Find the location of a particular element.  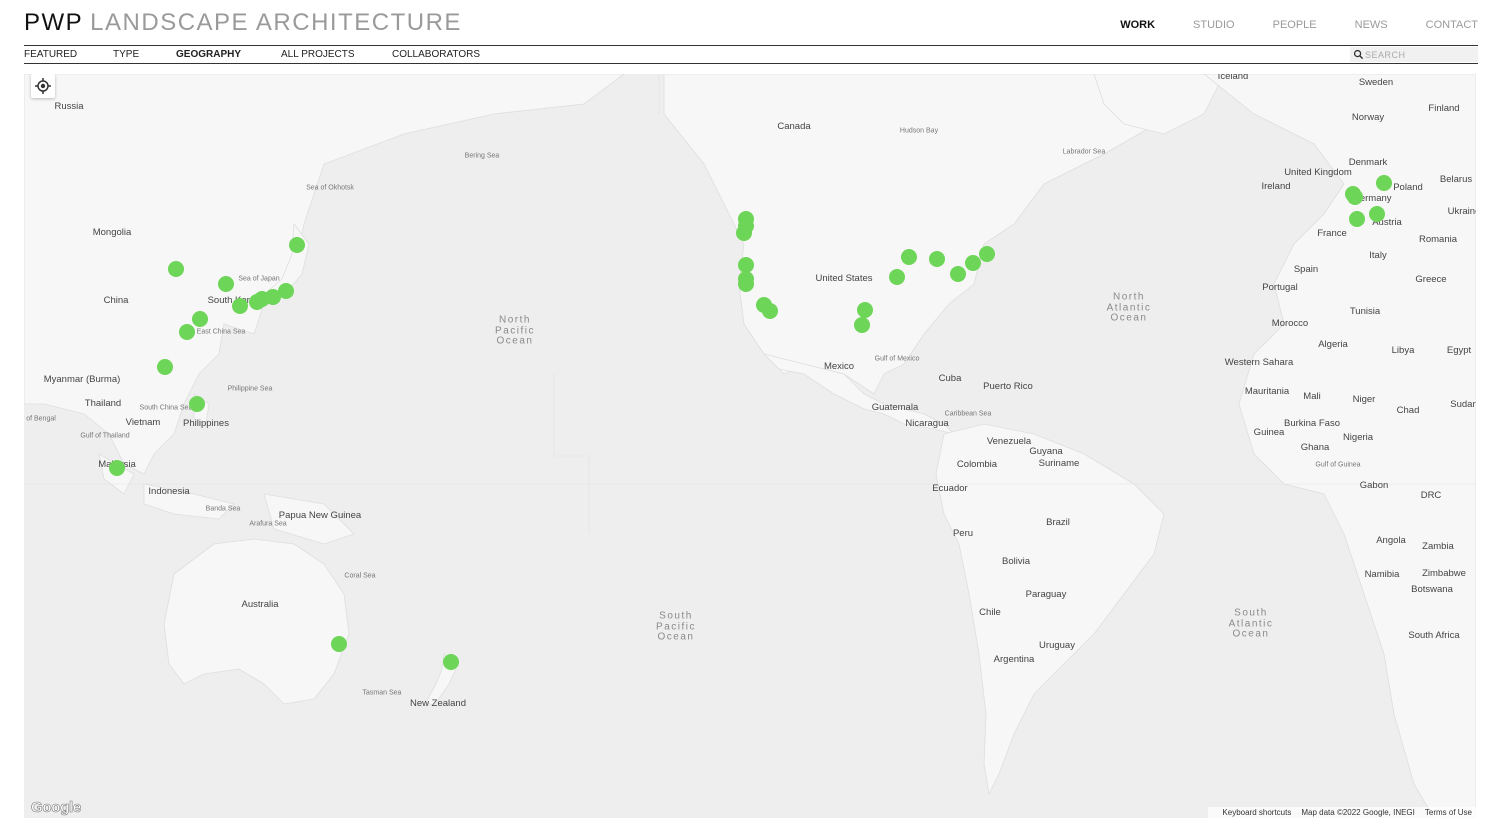

map-label-gulf-of-thailand: Gulf of Thailand is located at coordinates (105, 436).